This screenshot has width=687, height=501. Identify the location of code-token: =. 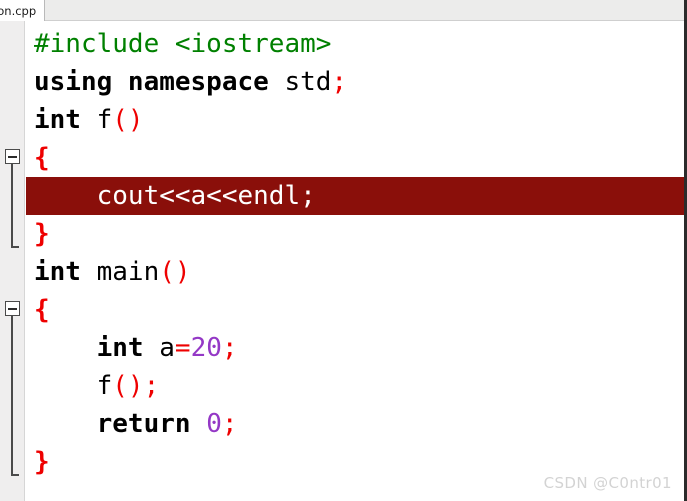
(182, 348).